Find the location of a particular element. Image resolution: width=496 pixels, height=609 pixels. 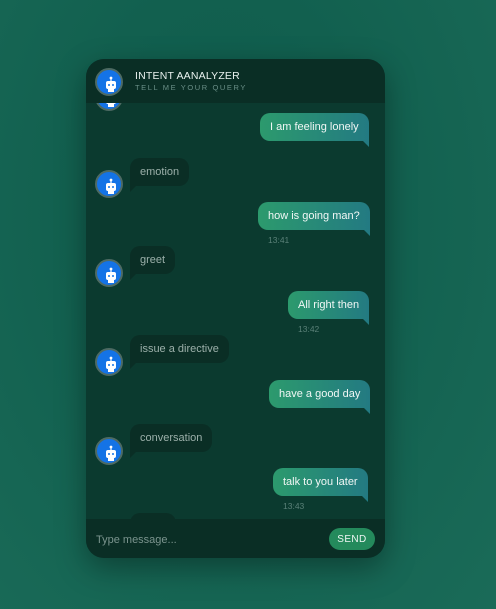

bot-message: greet is located at coordinates (153, 263).